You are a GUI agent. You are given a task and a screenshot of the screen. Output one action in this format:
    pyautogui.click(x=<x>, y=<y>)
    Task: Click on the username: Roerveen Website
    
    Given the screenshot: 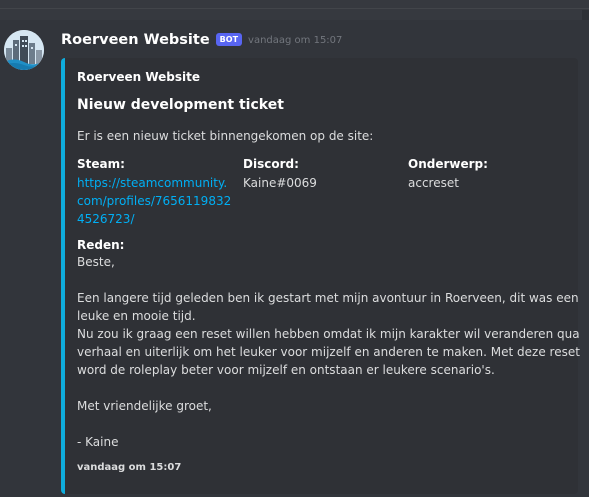 What is the action you would take?
    pyautogui.click(x=135, y=40)
    